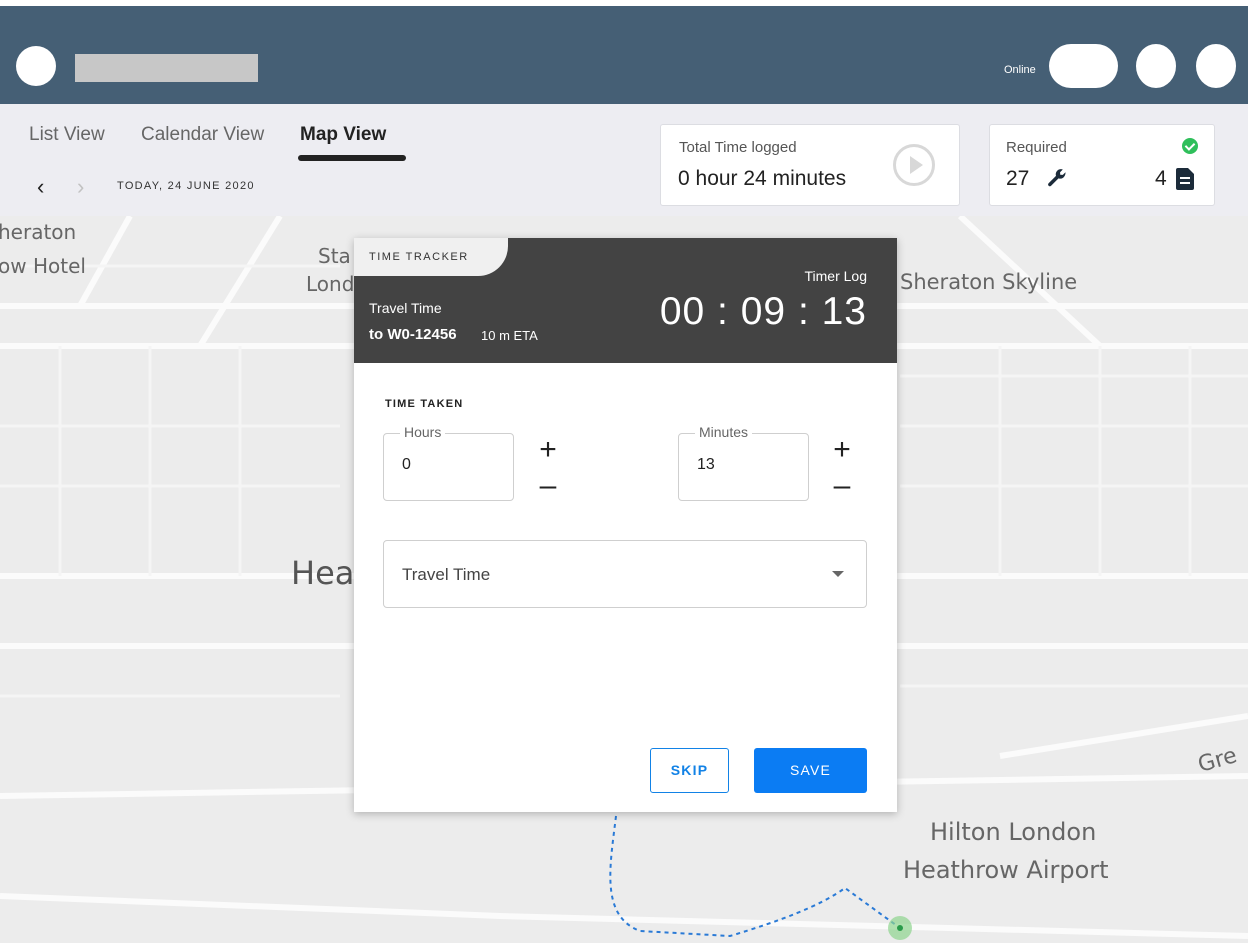 This screenshot has width=1248, height=943. Describe the element at coordinates (202, 135) in the screenshot. I see `tab-calendar-view: Calendar View` at that location.